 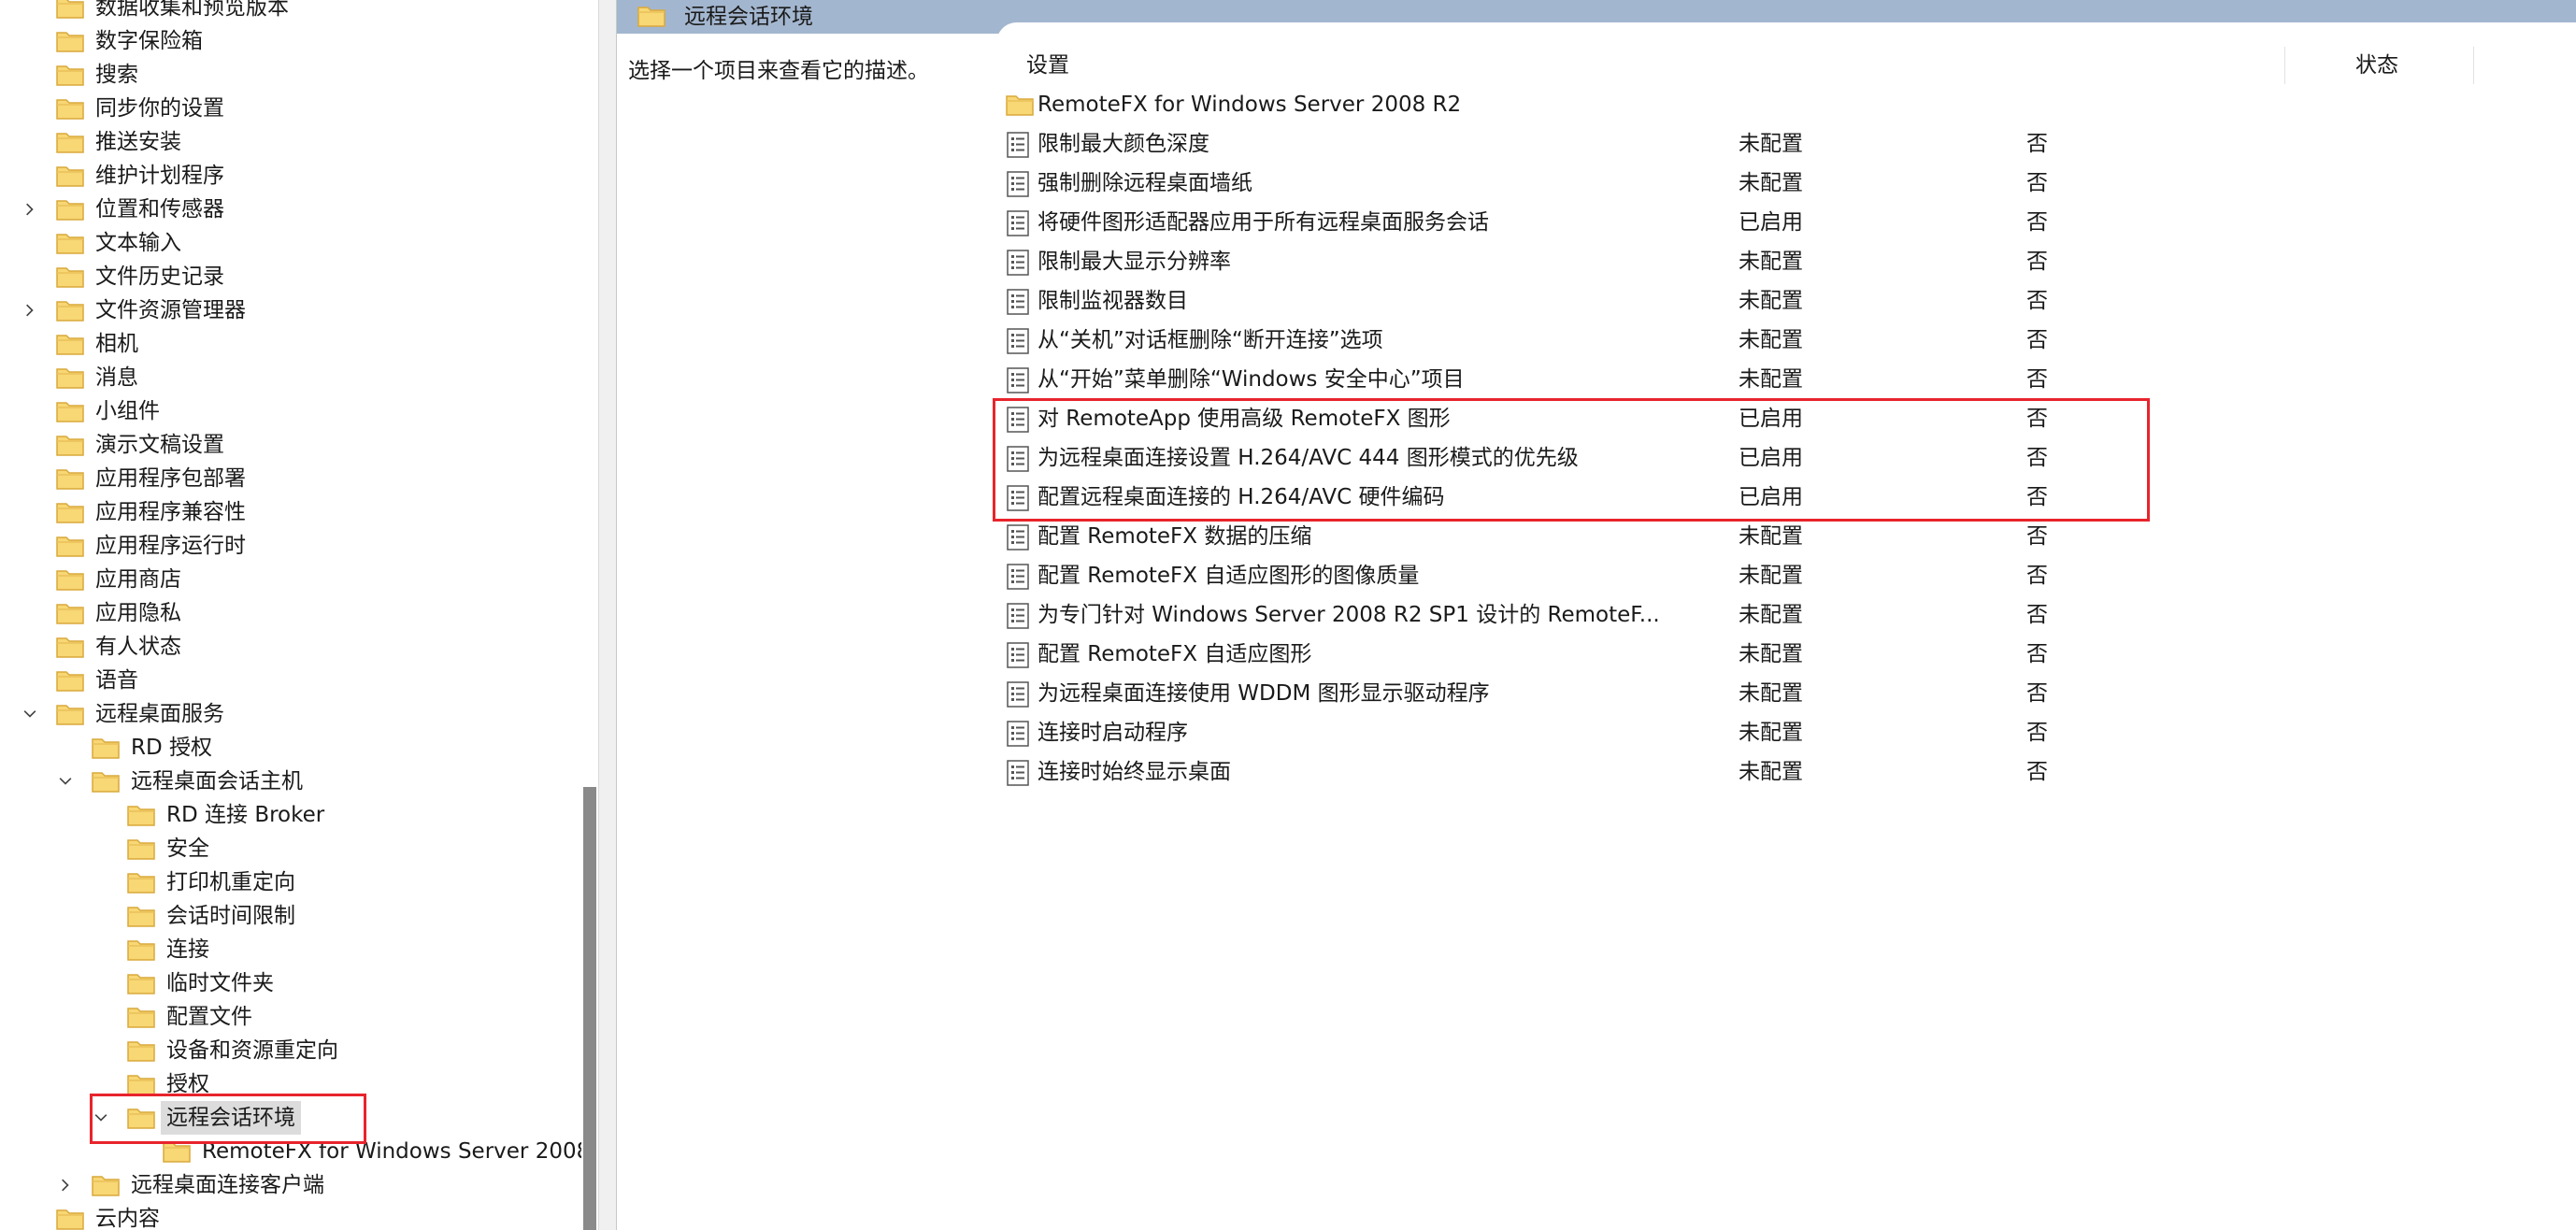 I want to click on tree-item-label: 推送安装, so click(x=138, y=142).